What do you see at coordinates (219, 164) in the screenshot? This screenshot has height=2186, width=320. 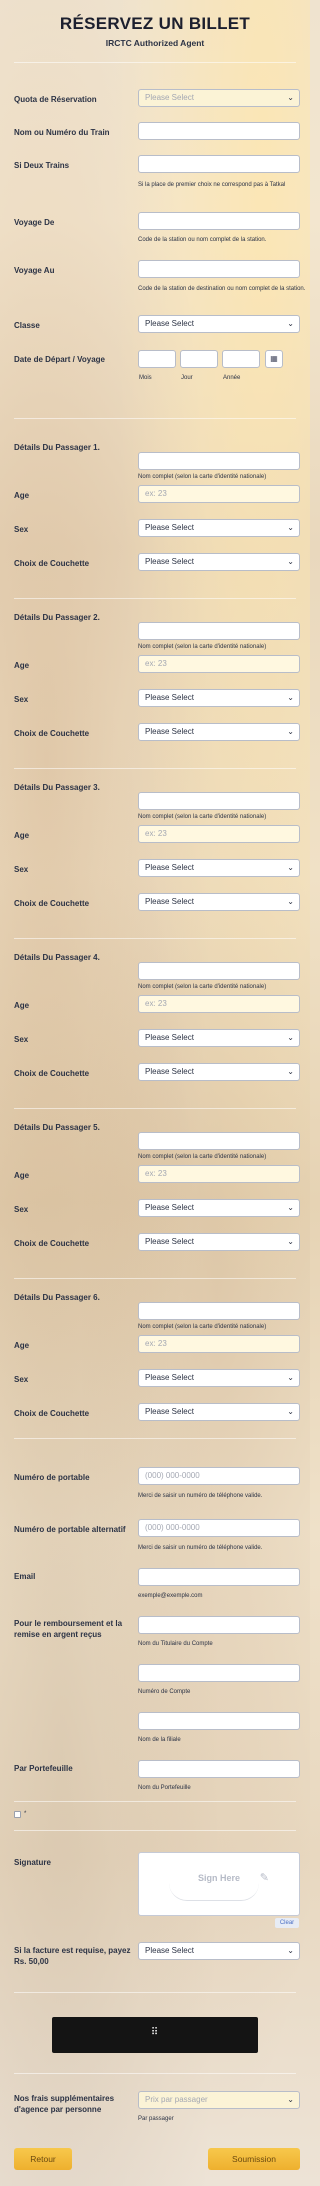 I see `two-trains-input` at bounding box center [219, 164].